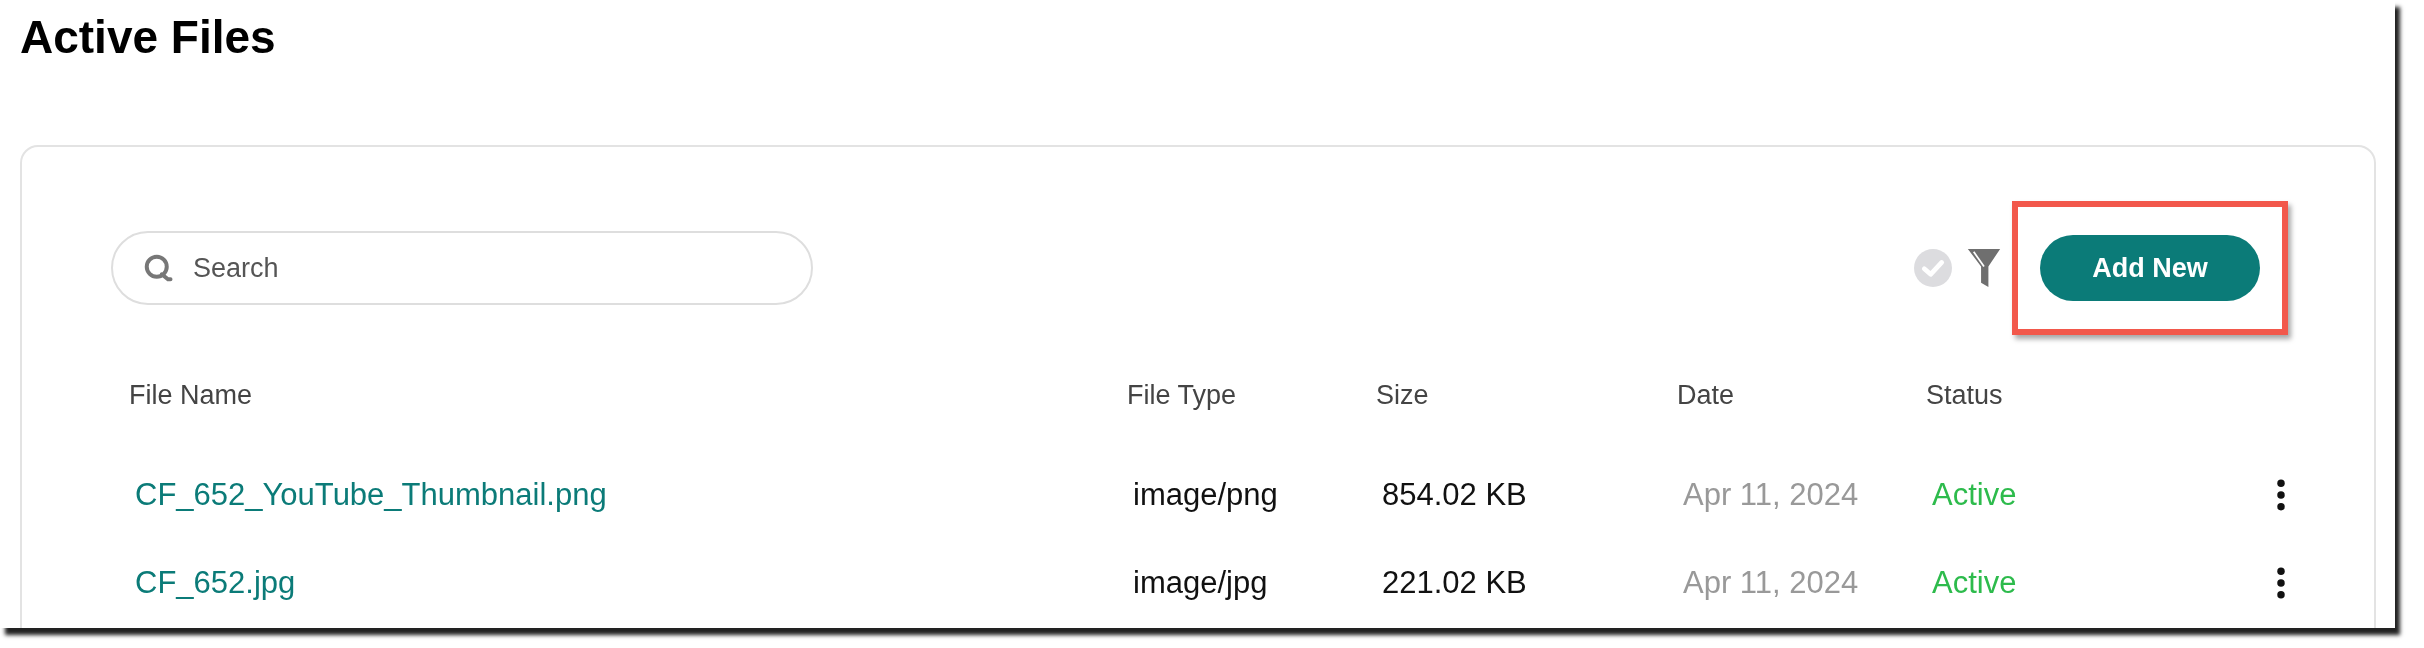  What do you see at coordinates (1182, 395) in the screenshot?
I see `column-header: File Type` at bounding box center [1182, 395].